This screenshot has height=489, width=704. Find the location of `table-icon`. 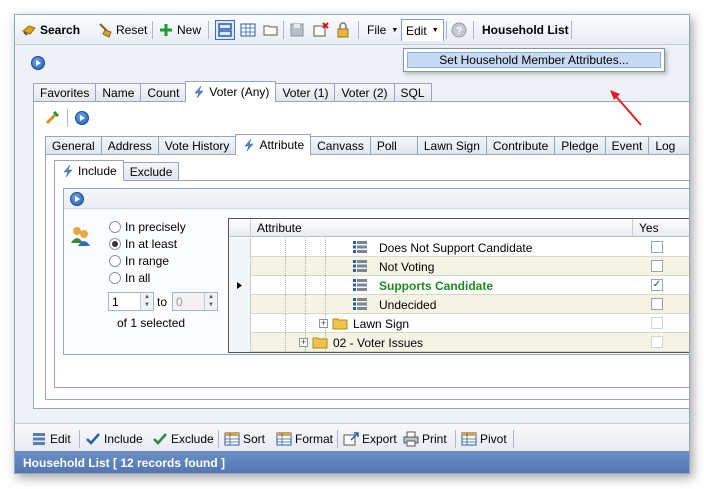

table-icon is located at coordinates (469, 439).